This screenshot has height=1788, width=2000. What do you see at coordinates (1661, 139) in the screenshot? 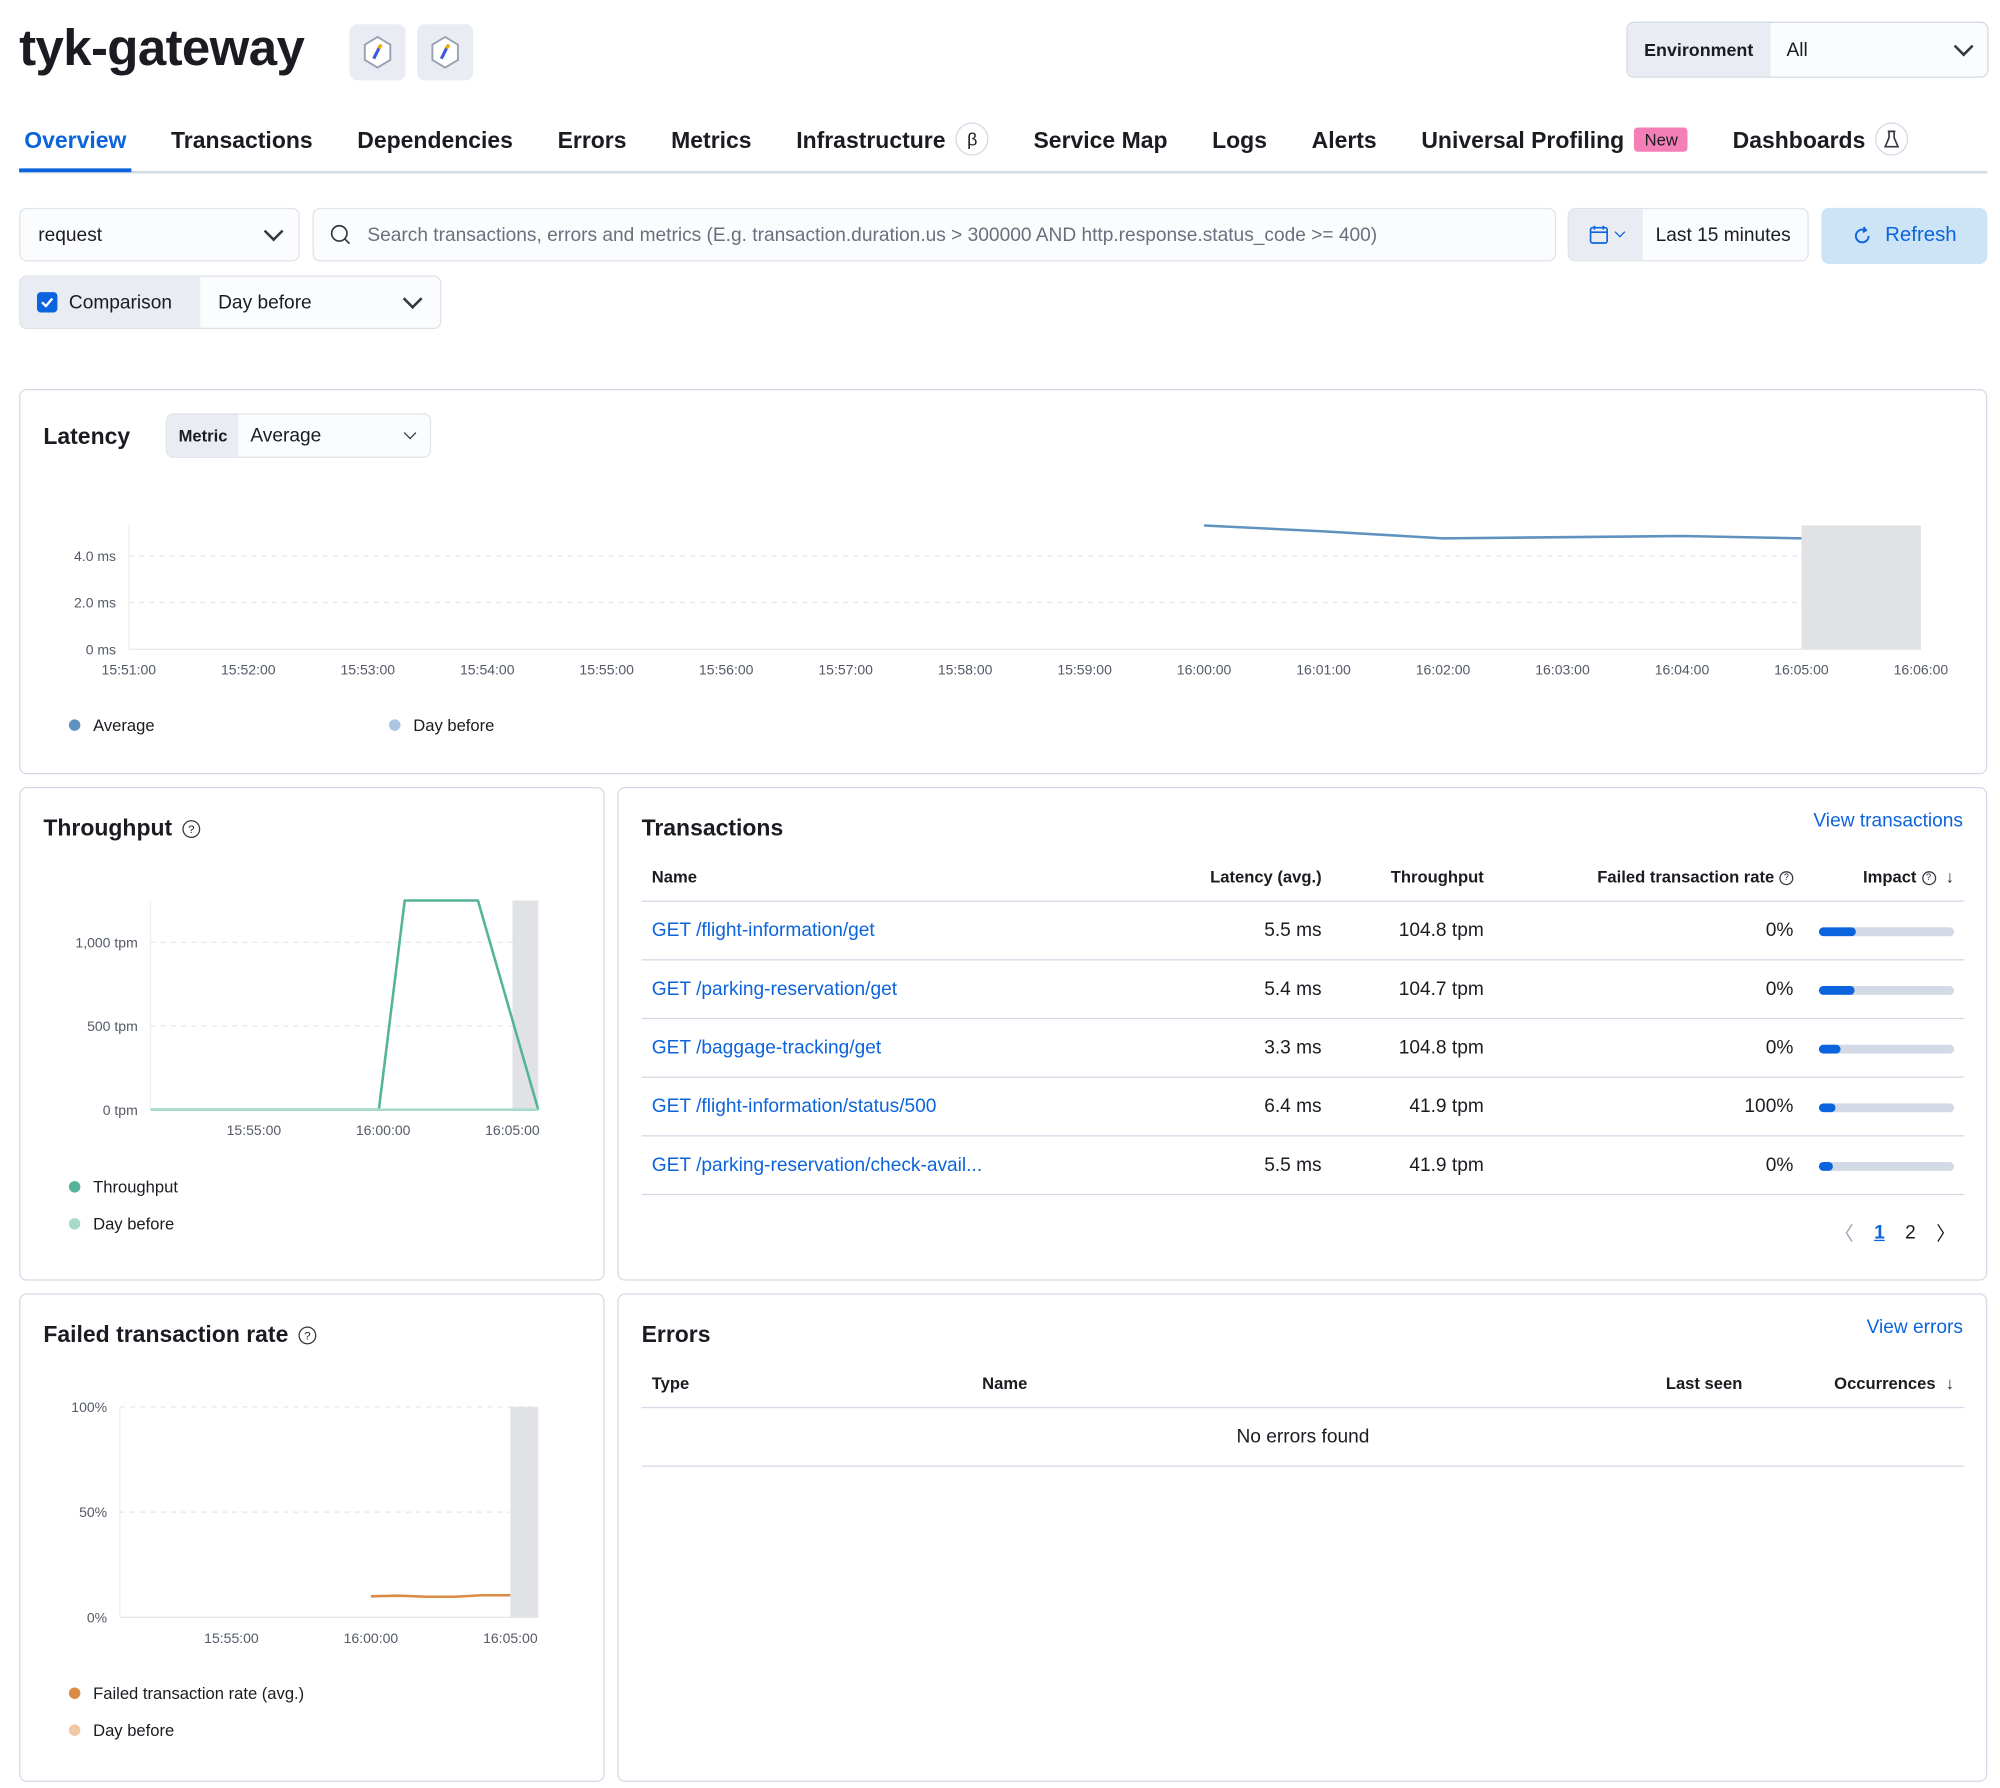
I see `new-badge: New` at bounding box center [1661, 139].